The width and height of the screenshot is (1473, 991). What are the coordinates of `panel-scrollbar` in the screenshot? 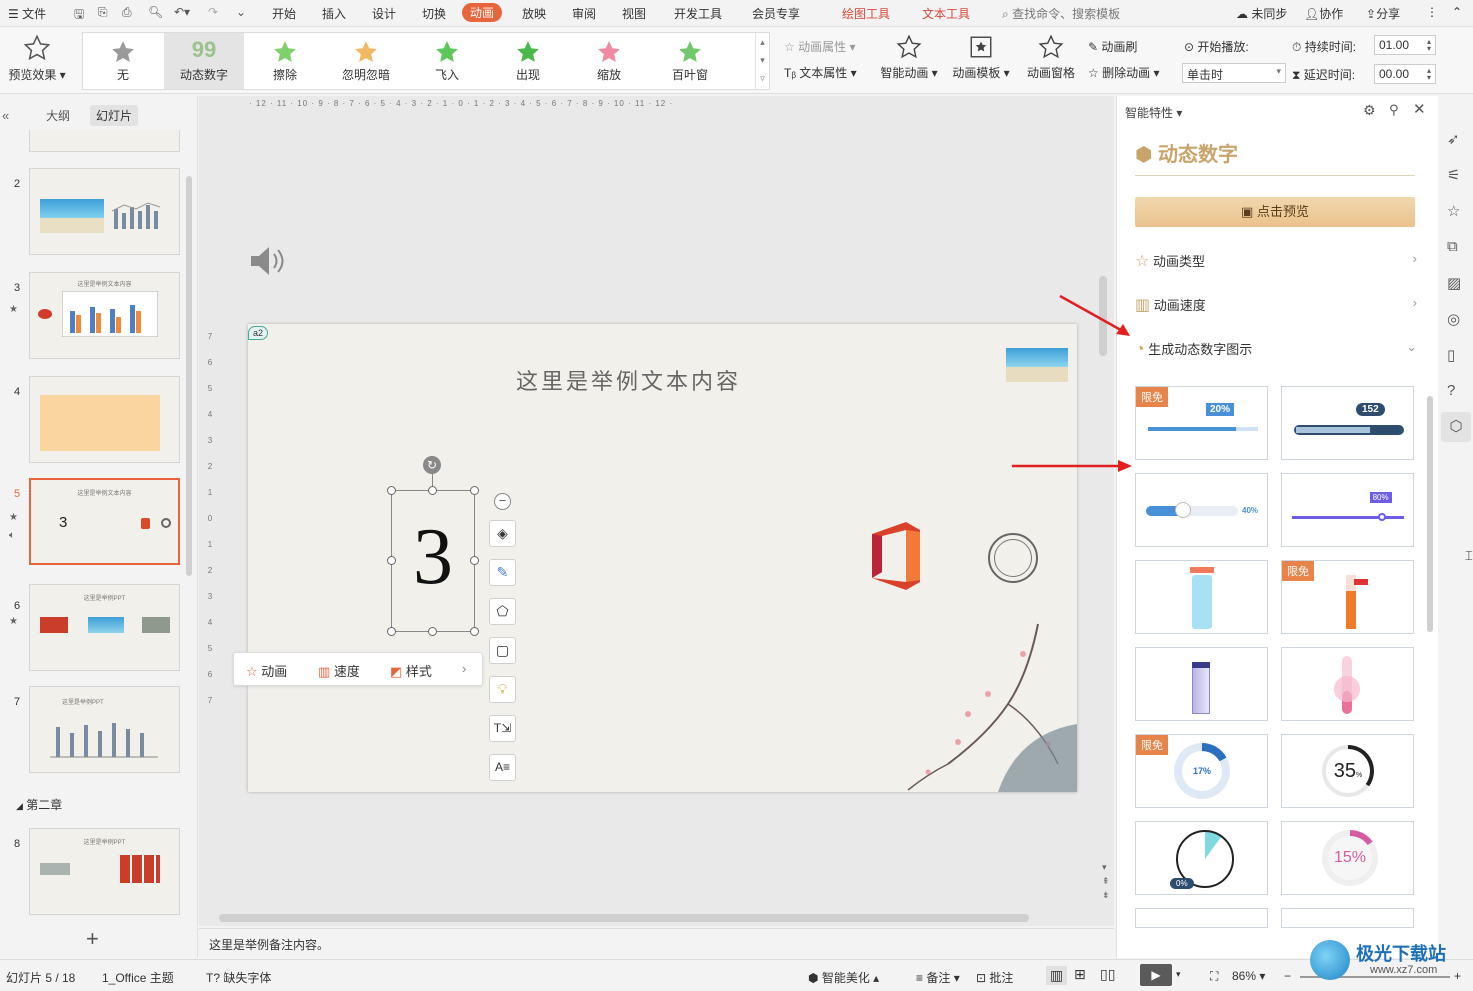 It's located at (1430, 514).